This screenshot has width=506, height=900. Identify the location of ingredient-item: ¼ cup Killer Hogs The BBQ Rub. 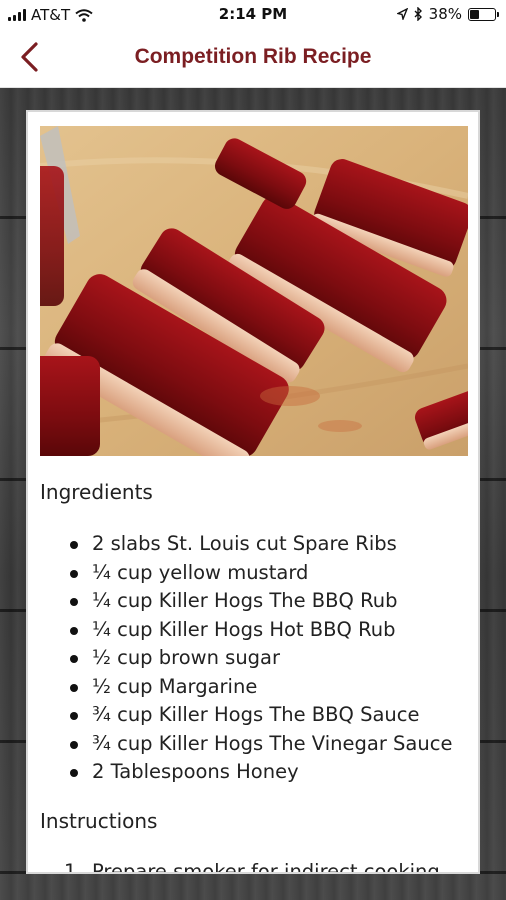
(255, 601).